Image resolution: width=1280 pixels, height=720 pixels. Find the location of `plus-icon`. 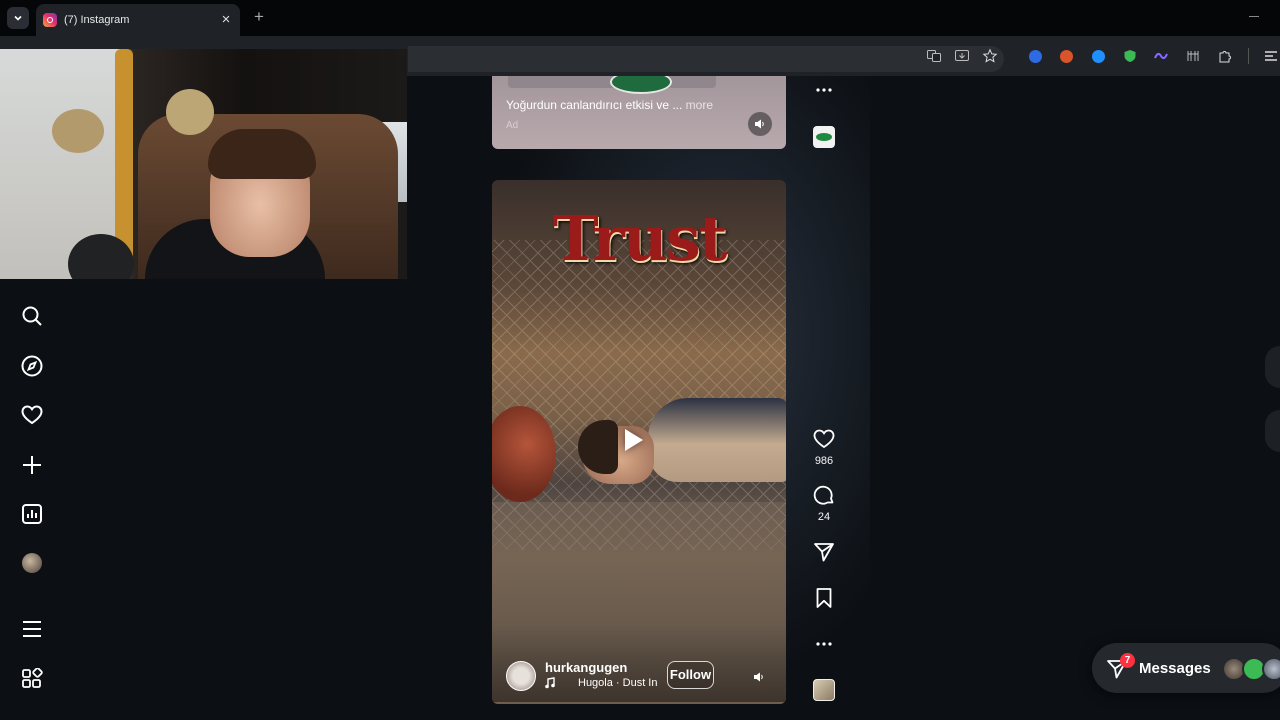

plus-icon is located at coordinates (32, 465).